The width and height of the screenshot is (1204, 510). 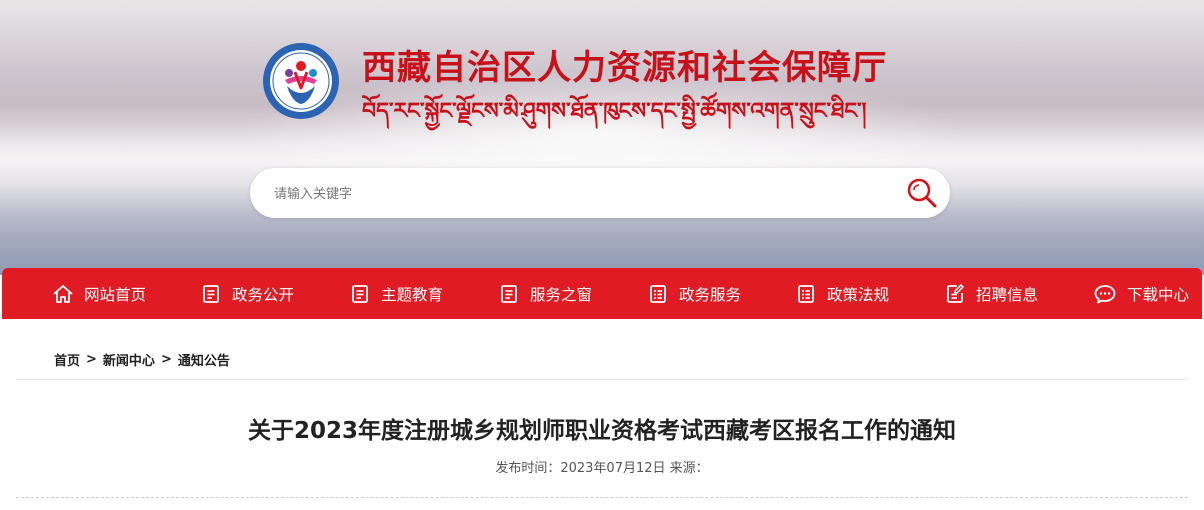 I want to click on nav-item-label: 主题教育, so click(x=412, y=294).